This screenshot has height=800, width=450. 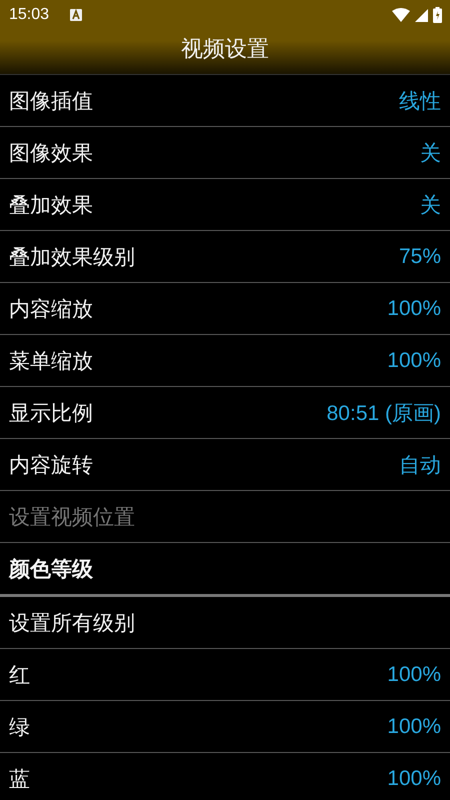 What do you see at coordinates (19, 779) in the screenshot?
I see `setting-label: 蓝` at bounding box center [19, 779].